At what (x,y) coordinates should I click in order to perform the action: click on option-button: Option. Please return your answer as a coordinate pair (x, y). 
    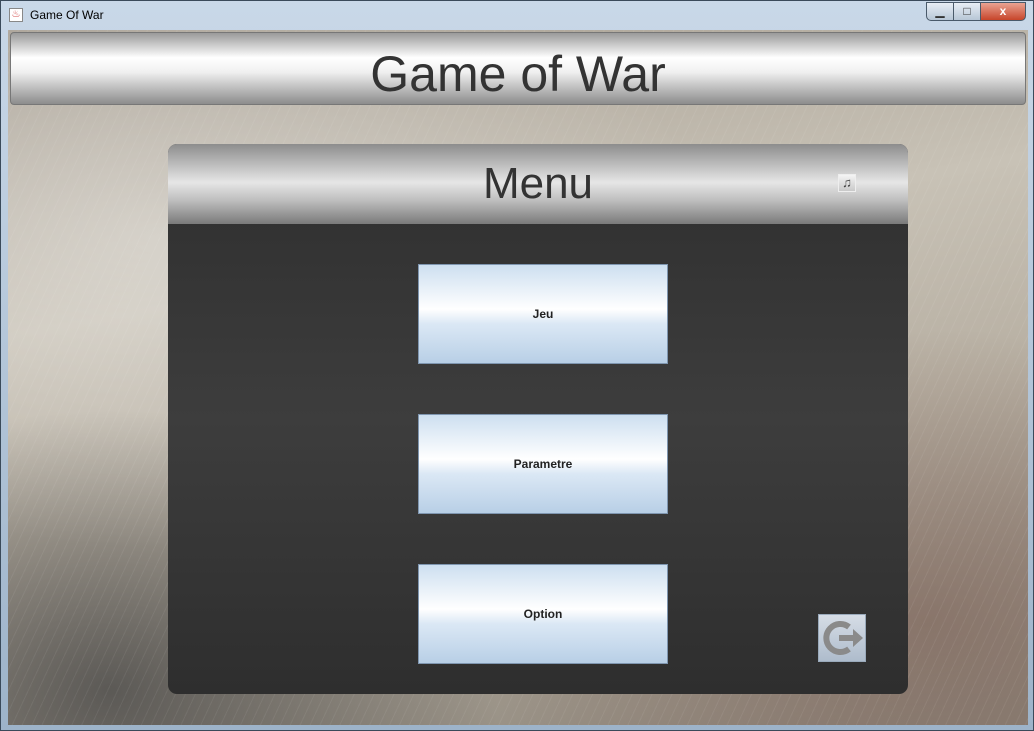
    Looking at the image, I should click on (543, 614).